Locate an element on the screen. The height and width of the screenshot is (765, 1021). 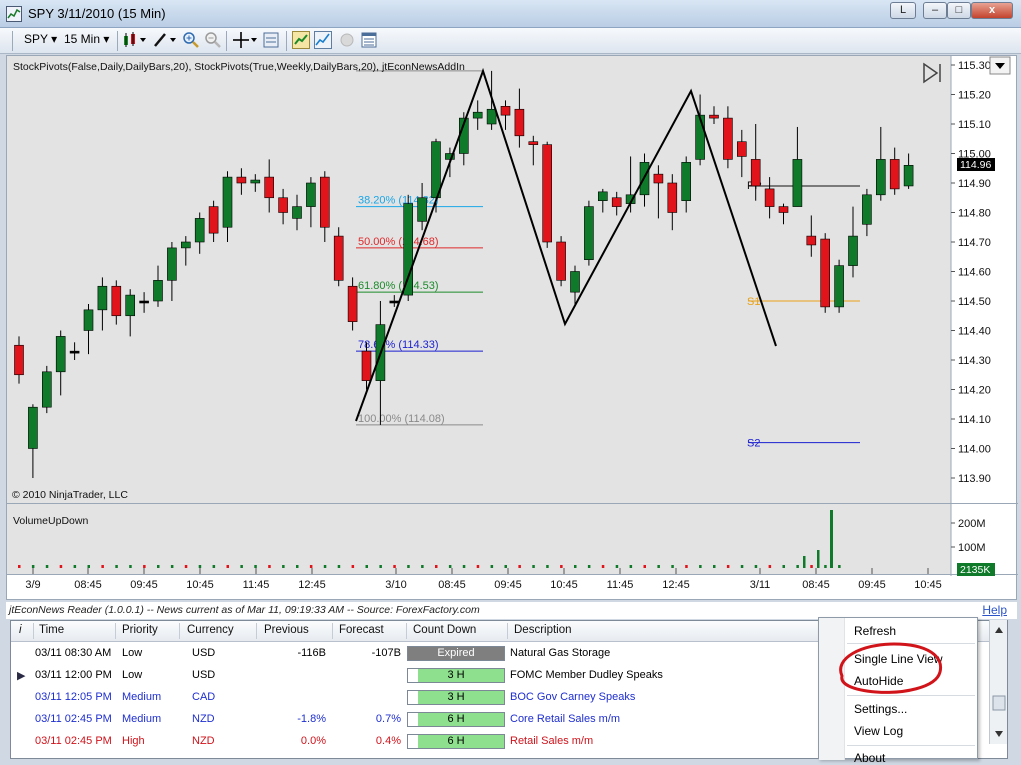
data-box-icon is located at coordinates (271, 40).